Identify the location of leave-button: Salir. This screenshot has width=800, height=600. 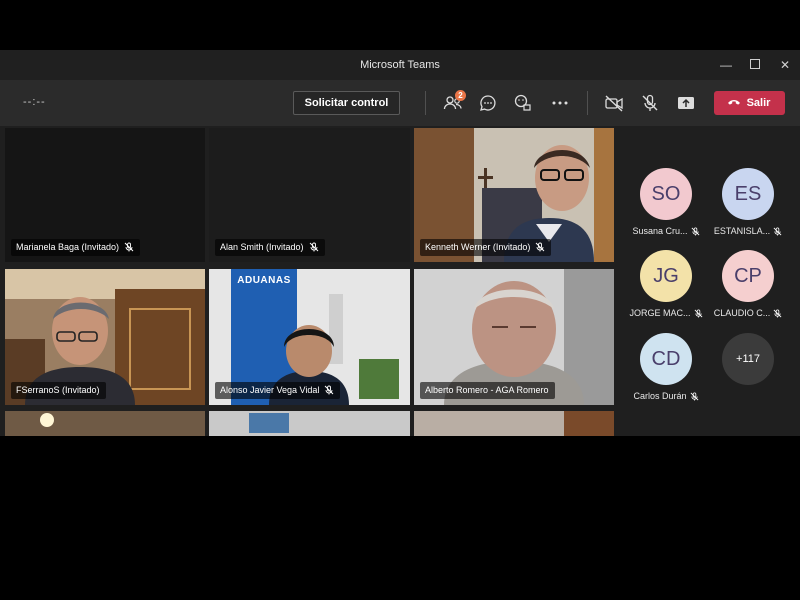
(749, 103).